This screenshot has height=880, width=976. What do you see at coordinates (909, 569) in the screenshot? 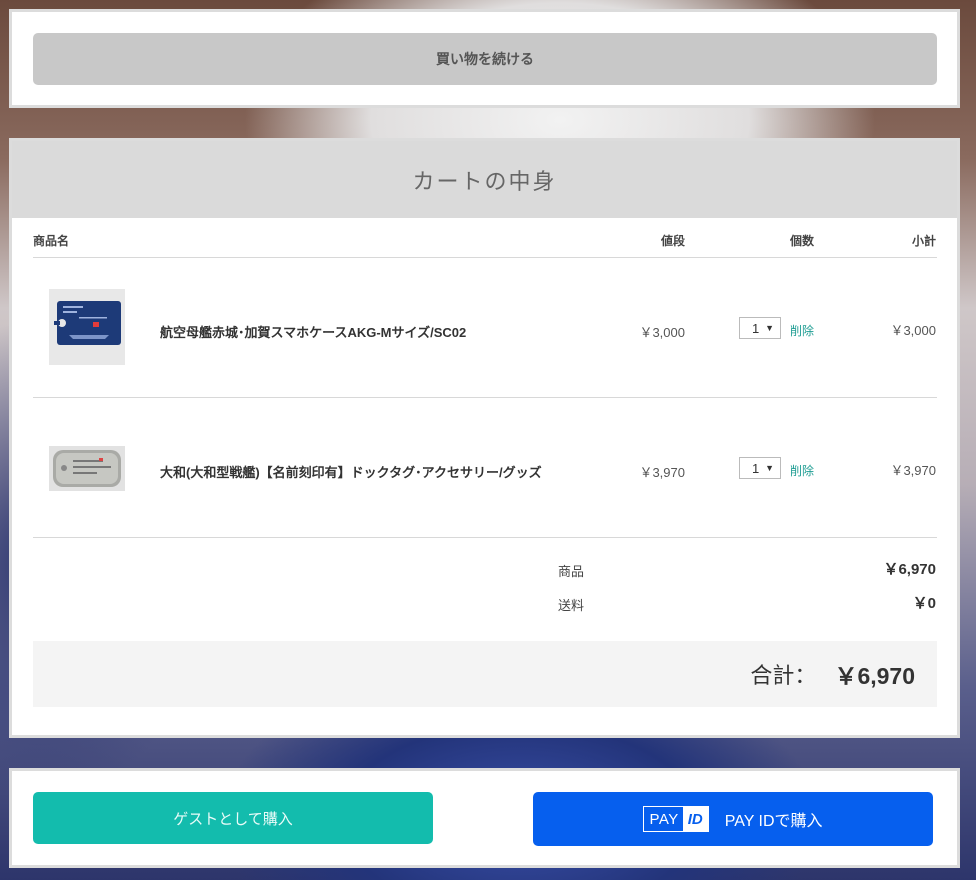
I see `items-total-value: ￥6,970` at bounding box center [909, 569].